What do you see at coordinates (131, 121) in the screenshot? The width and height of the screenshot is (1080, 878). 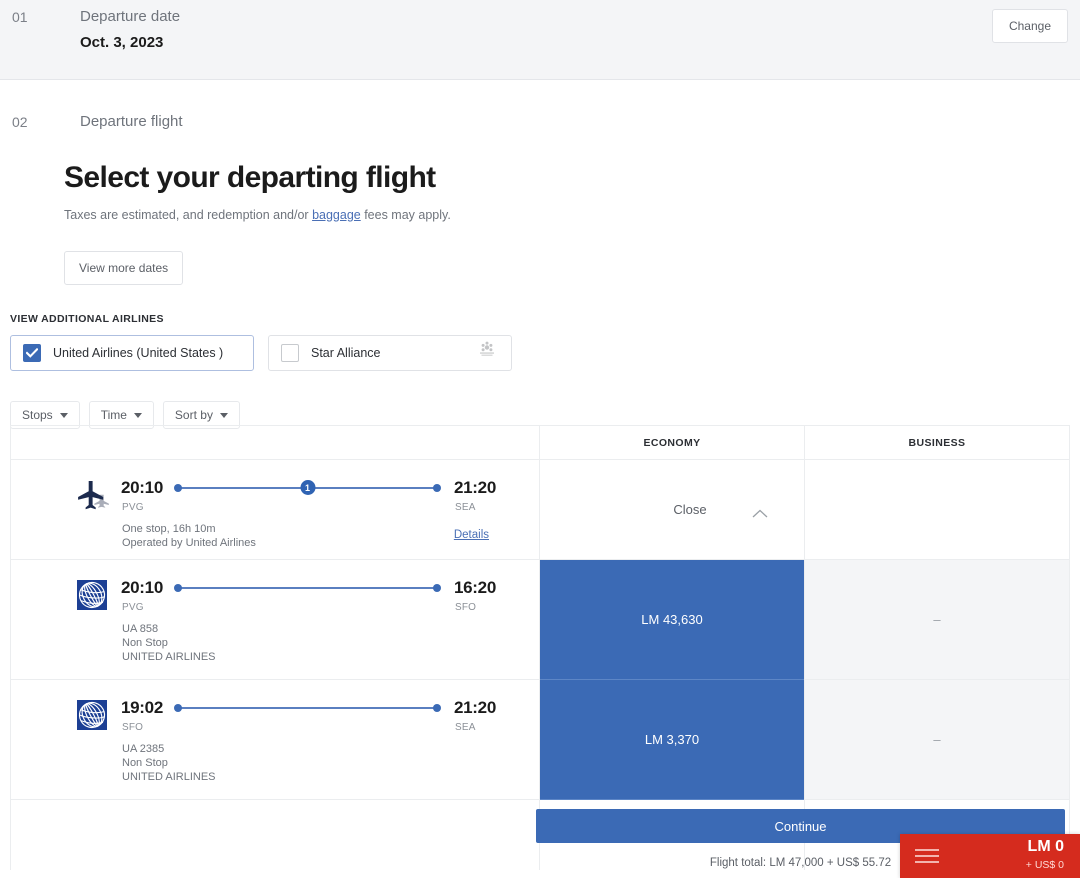 I see `departure-flight-label: Departure flight` at bounding box center [131, 121].